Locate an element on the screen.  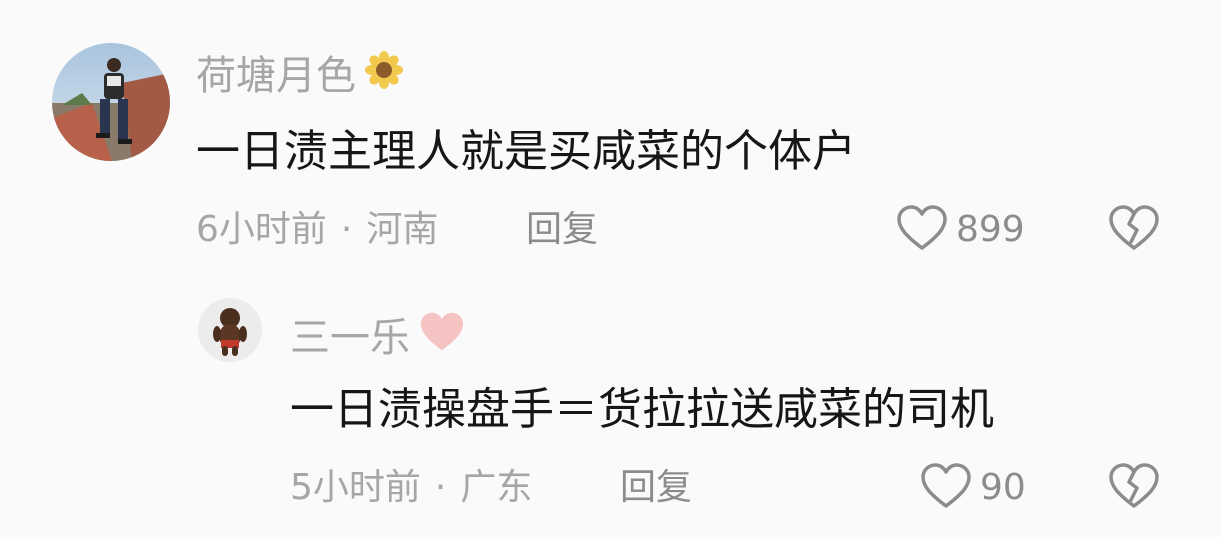
timestamp: 6小时前 is located at coordinates (261, 229).